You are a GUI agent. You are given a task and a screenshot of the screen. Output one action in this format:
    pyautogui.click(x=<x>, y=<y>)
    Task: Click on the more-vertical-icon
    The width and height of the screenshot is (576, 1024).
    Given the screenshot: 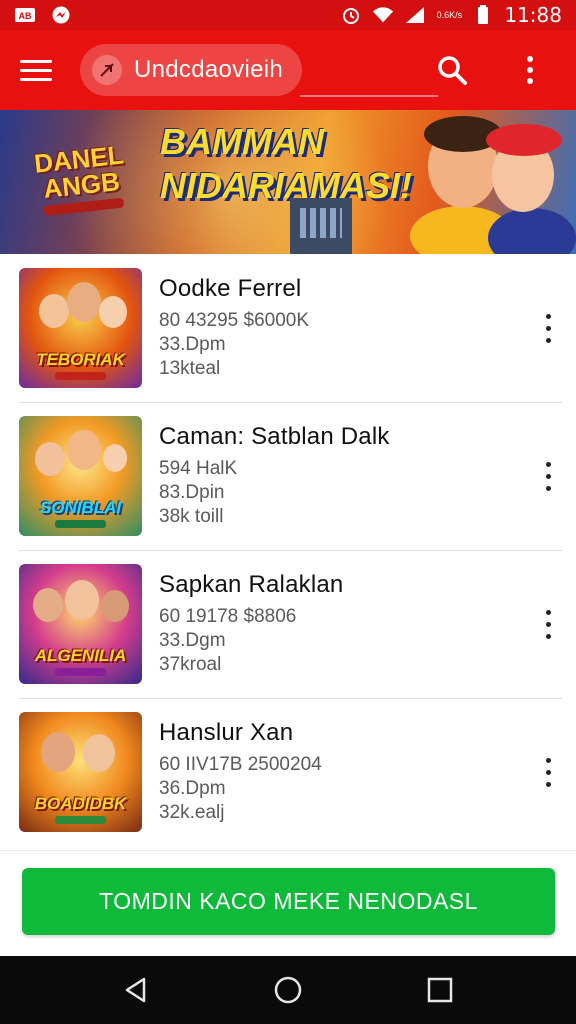 What is the action you would take?
    pyautogui.click(x=530, y=70)
    